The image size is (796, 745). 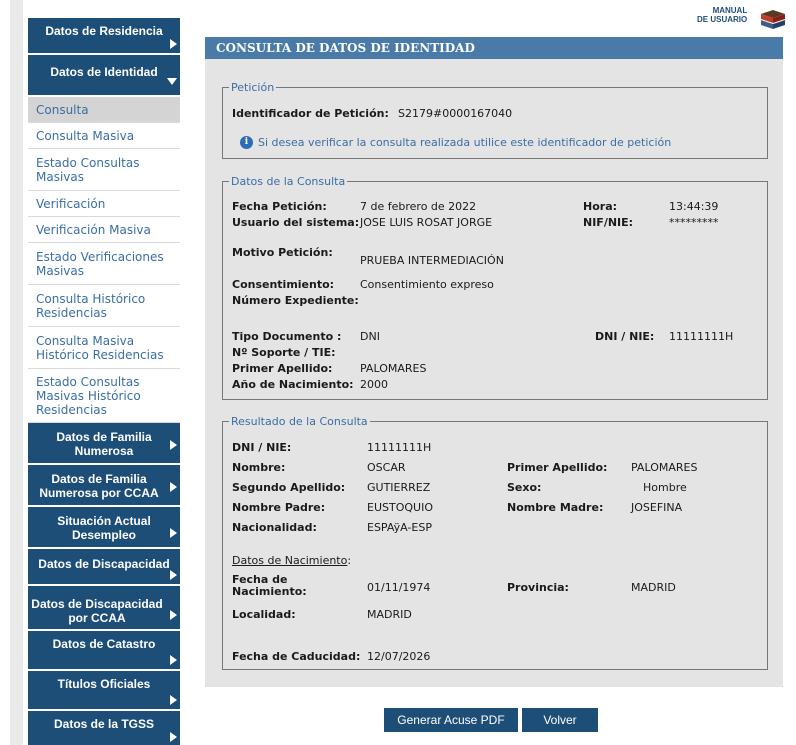 What do you see at coordinates (399, 487) in the screenshot?
I see `res-segundo-apellido-value: GUTIERREZ` at bounding box center [399, 487].